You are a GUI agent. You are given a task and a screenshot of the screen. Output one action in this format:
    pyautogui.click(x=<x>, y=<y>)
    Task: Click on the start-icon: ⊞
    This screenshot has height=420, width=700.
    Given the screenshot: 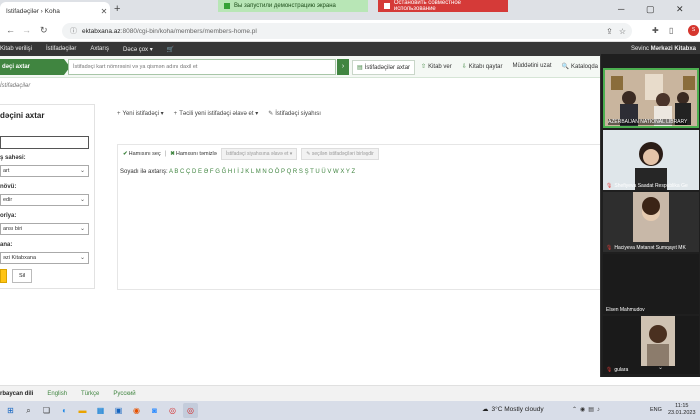 What is the action you would take?
    pyautogui.click(x=10, y=410)
    